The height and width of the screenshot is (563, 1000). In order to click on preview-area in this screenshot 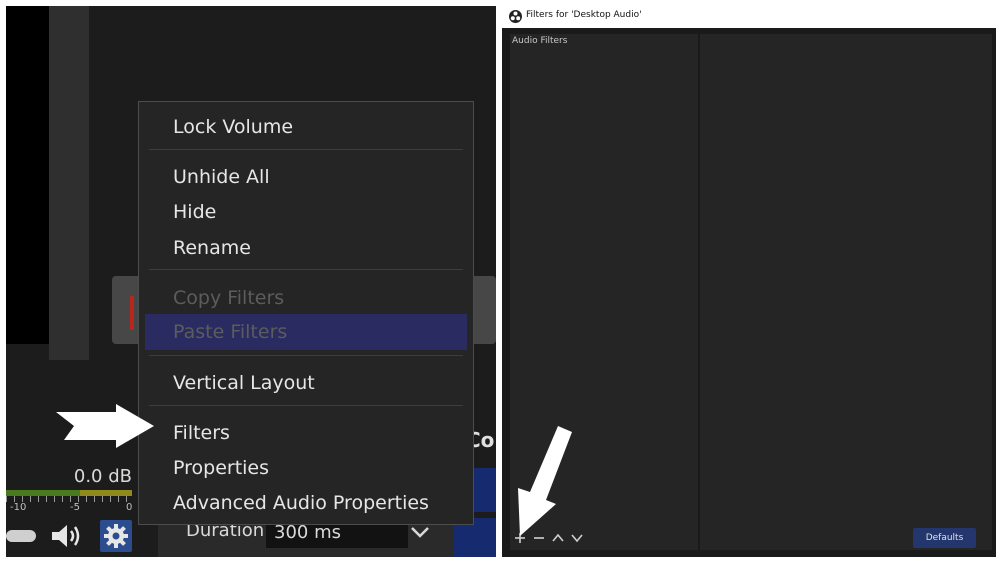, I will do `click(27, 175)`.